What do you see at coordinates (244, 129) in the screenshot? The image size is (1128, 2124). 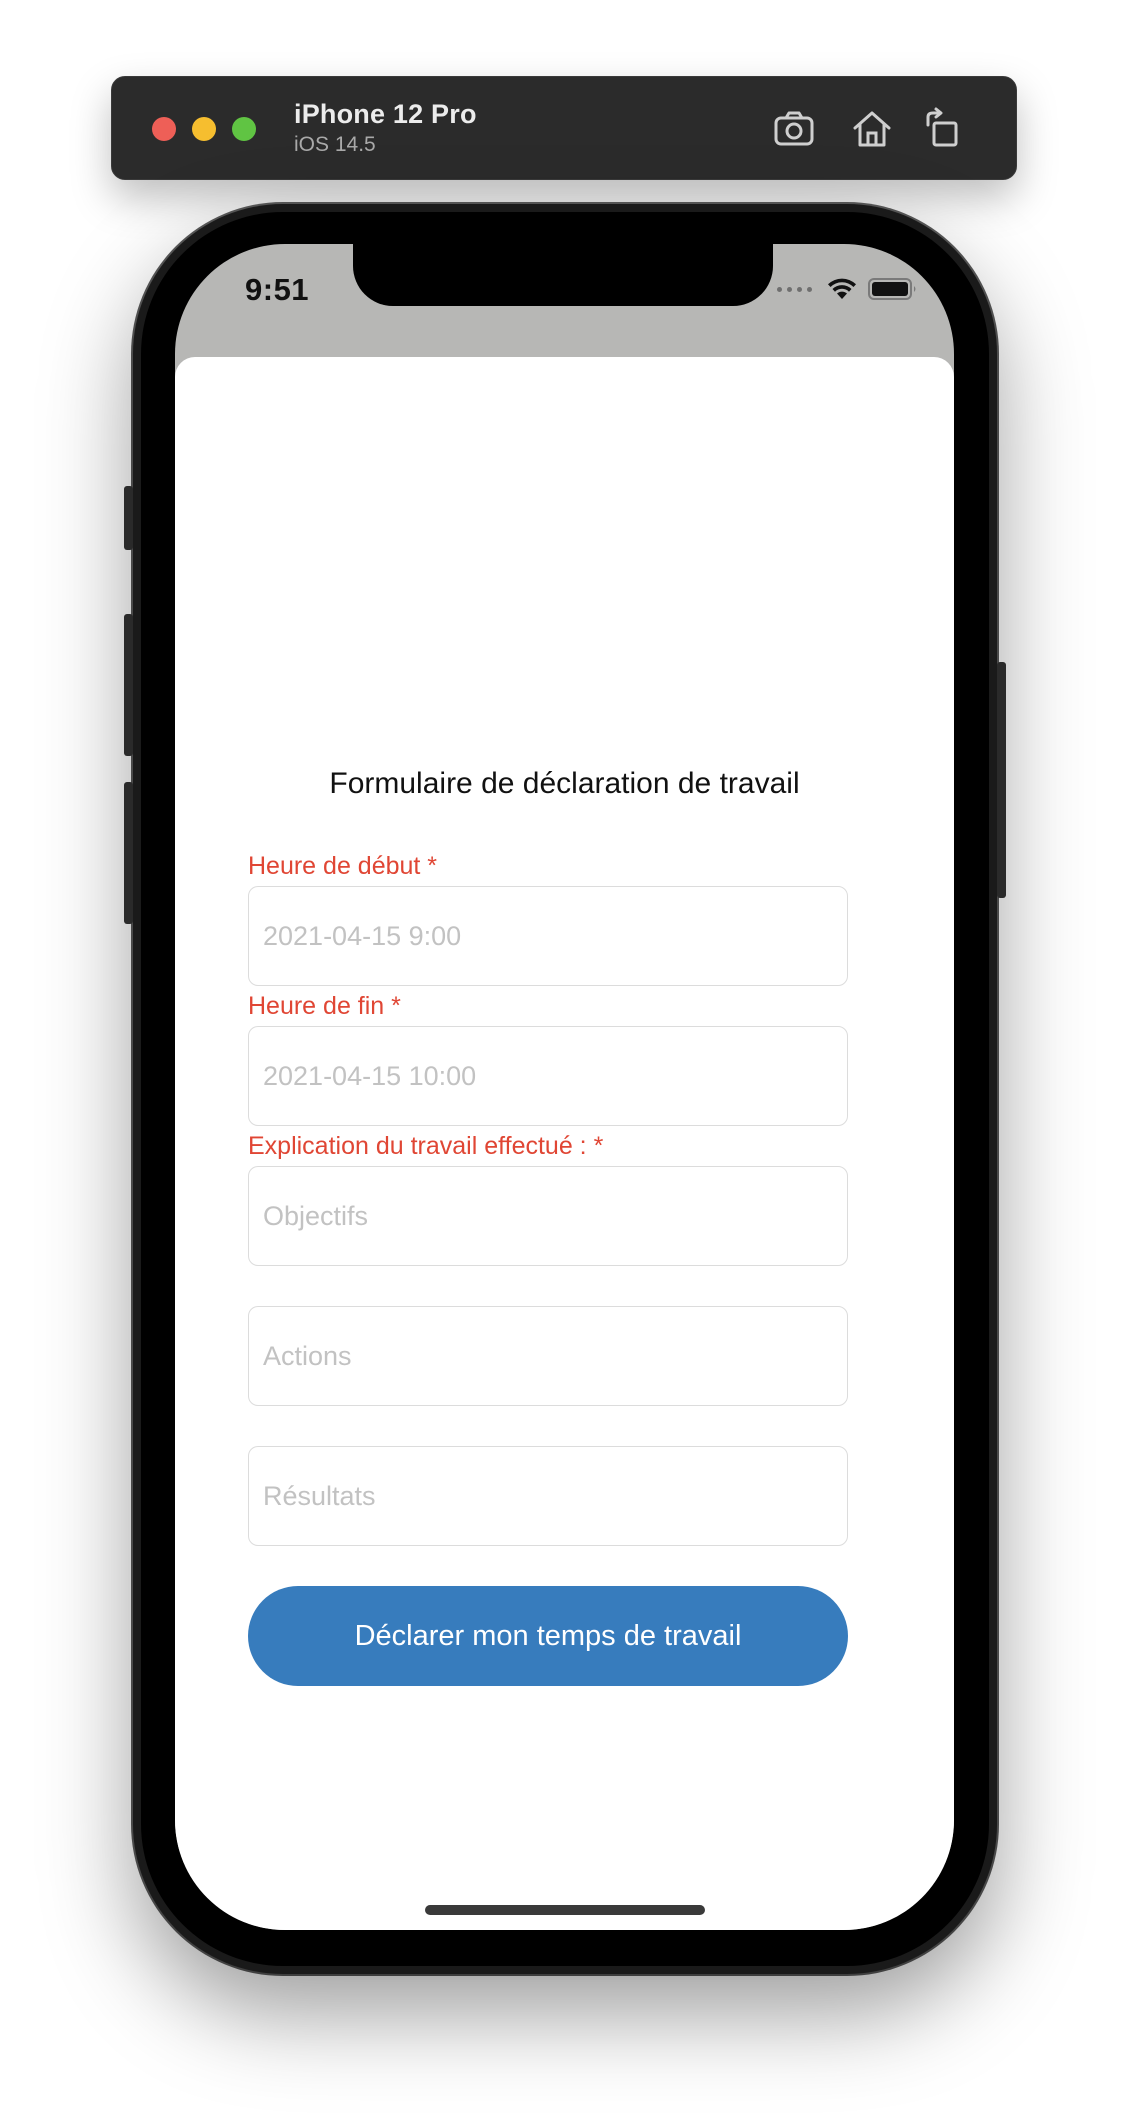 I see `zoom-window-button` at bounding box center [244, 129].